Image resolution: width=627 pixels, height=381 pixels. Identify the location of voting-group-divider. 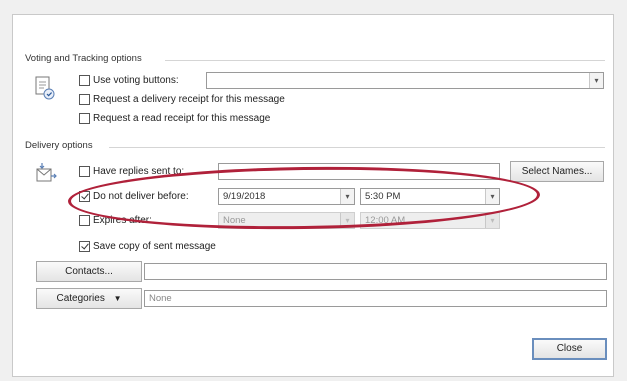
(385, 60).